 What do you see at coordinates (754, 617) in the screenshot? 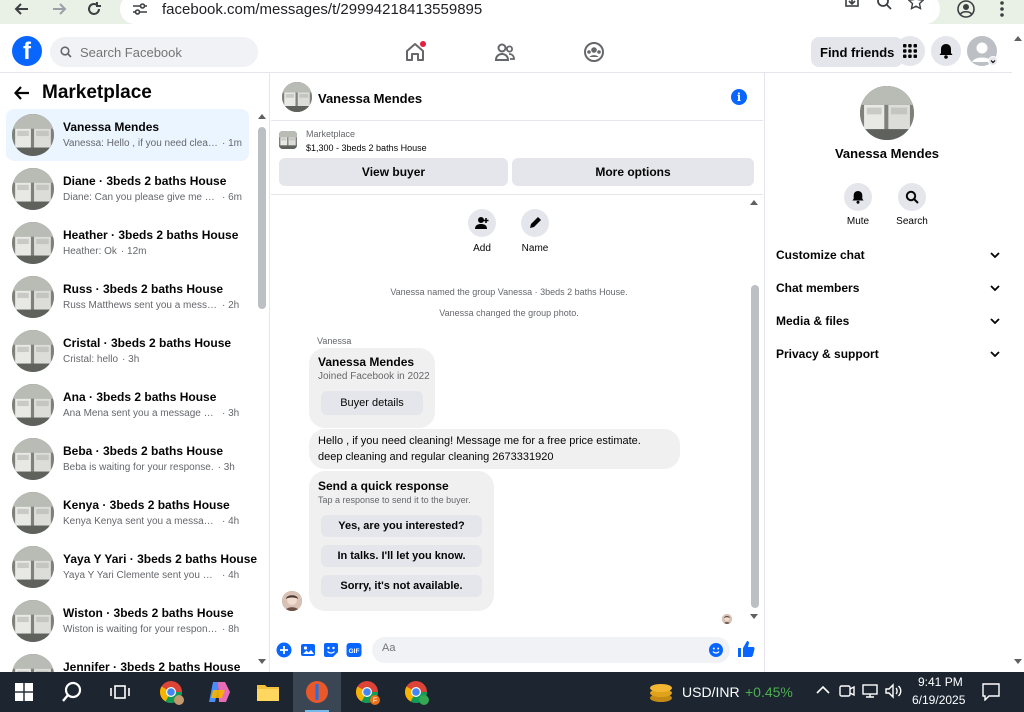
I see `thread-scroll-down-icon` at bounding box center [754, 617].